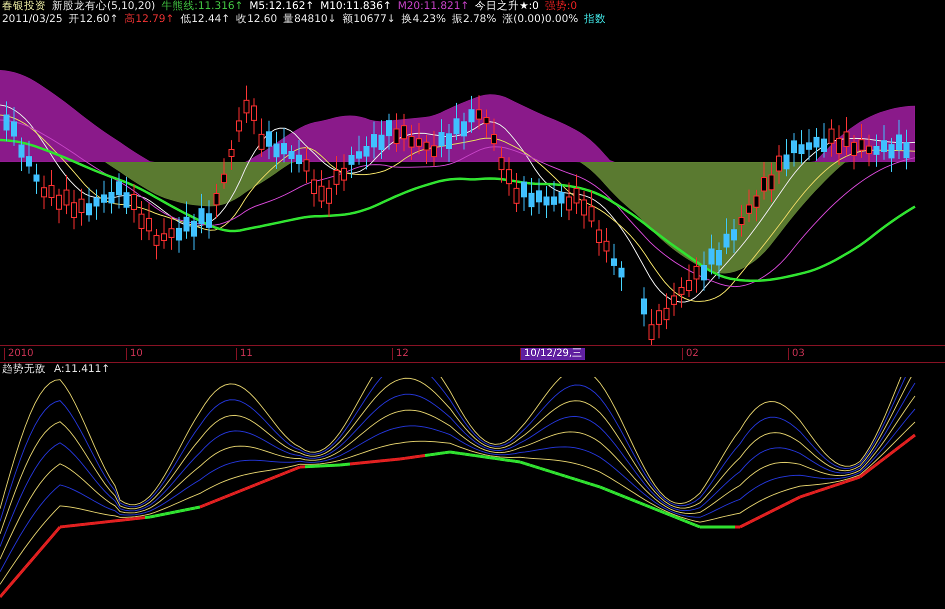  Describe the element at coordinates (356, 6) in the screenshot. I see `quote-field: M10:11.836↑` at that location.